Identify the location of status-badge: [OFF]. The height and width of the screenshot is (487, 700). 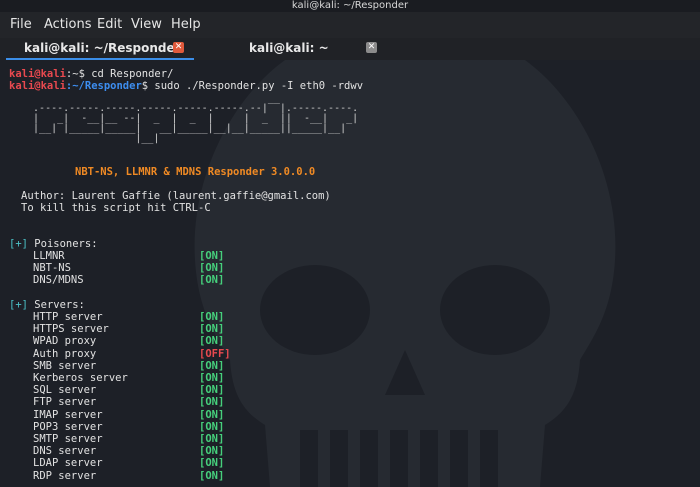
(215, 353).